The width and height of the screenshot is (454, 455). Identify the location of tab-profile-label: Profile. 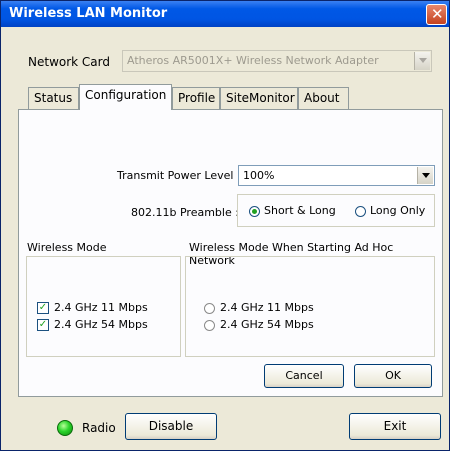
(197, 98).